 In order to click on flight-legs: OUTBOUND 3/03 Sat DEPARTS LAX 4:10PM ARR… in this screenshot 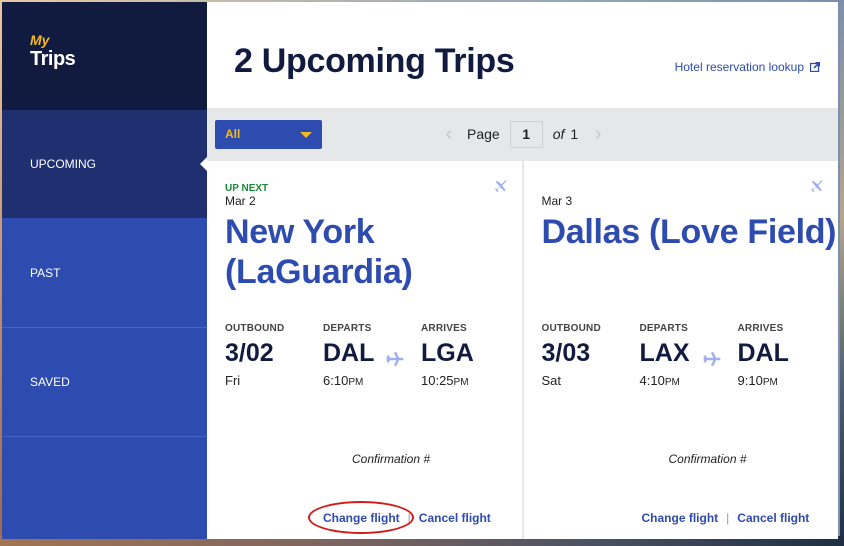, I will do `click(689, 355)`.